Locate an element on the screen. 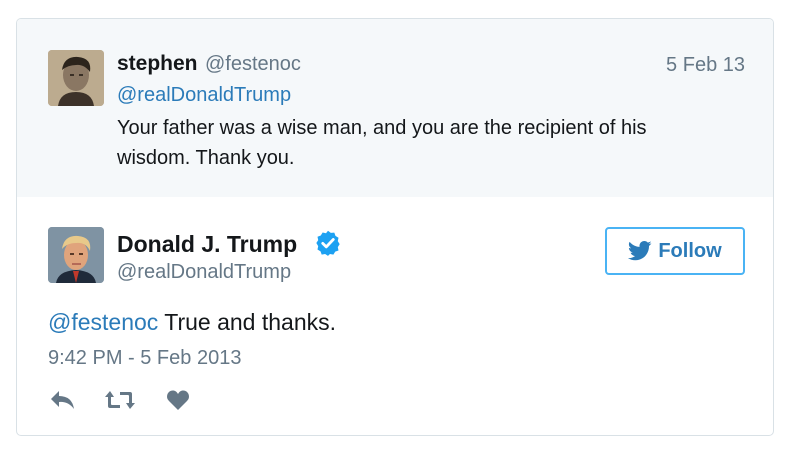 The width and height of the screenshot is (798, 457). author-avatar-image is located at coordinates (76, 255).